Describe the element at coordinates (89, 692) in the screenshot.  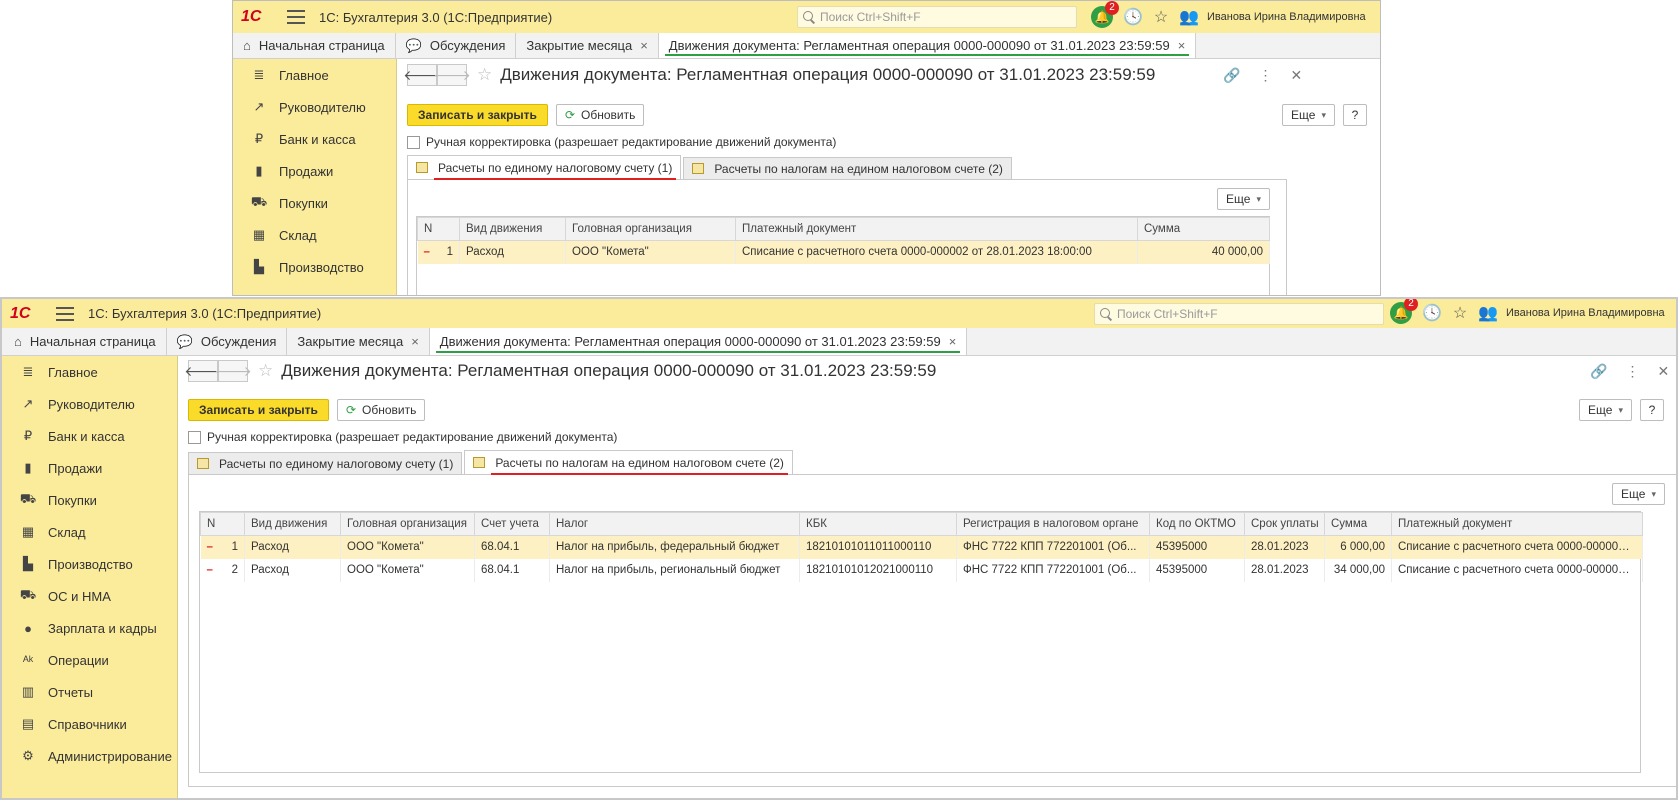
I see `sidebar-item: ▥ Отчеты` at that location.